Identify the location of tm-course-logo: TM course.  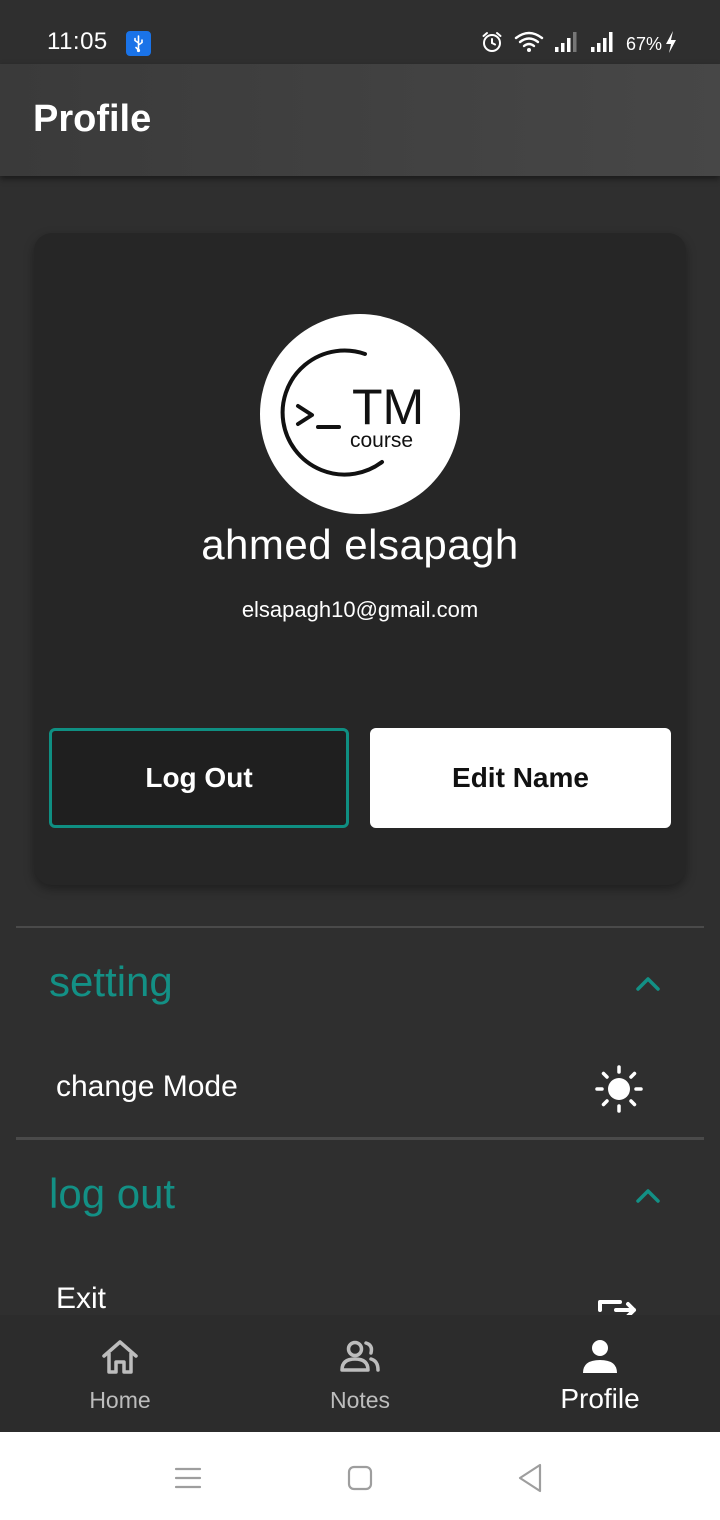
(352, 412).